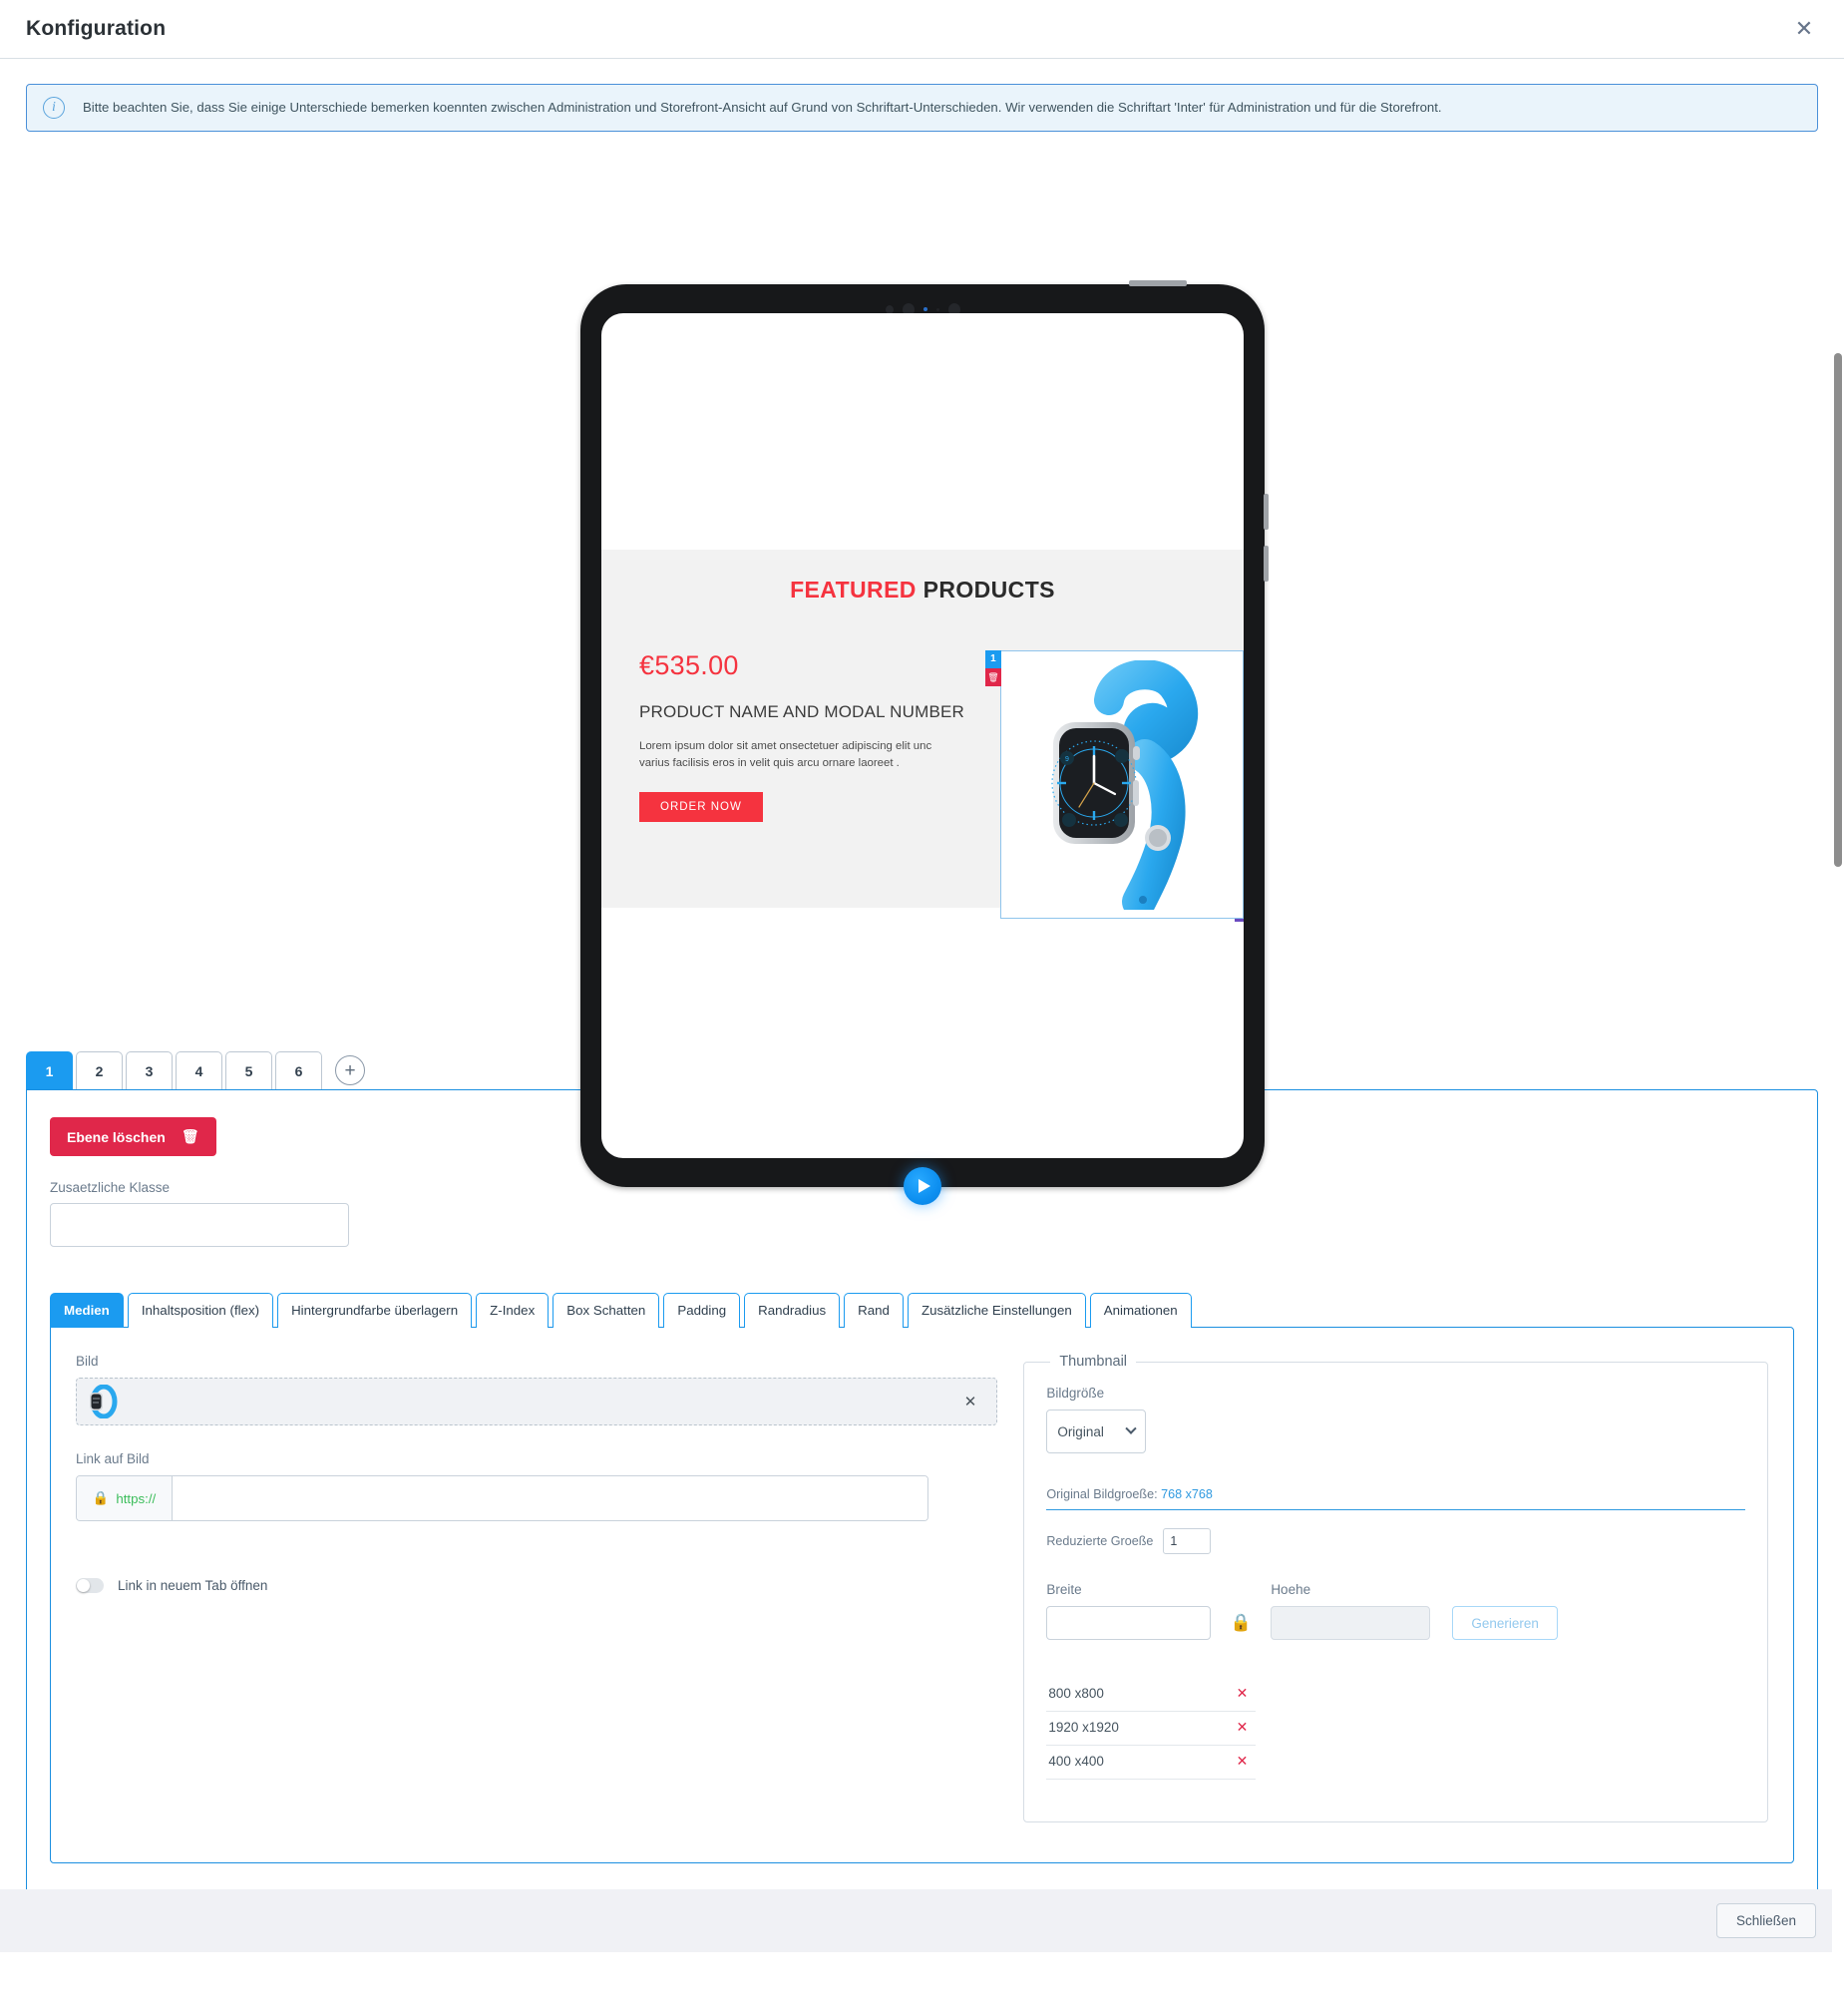 Image resolution: width=1844 pixels, height=2016 pixels. Describe the element at coordinates (792, 1311) in the screenshot. I see `tab-randradius: Randradius` at that location.